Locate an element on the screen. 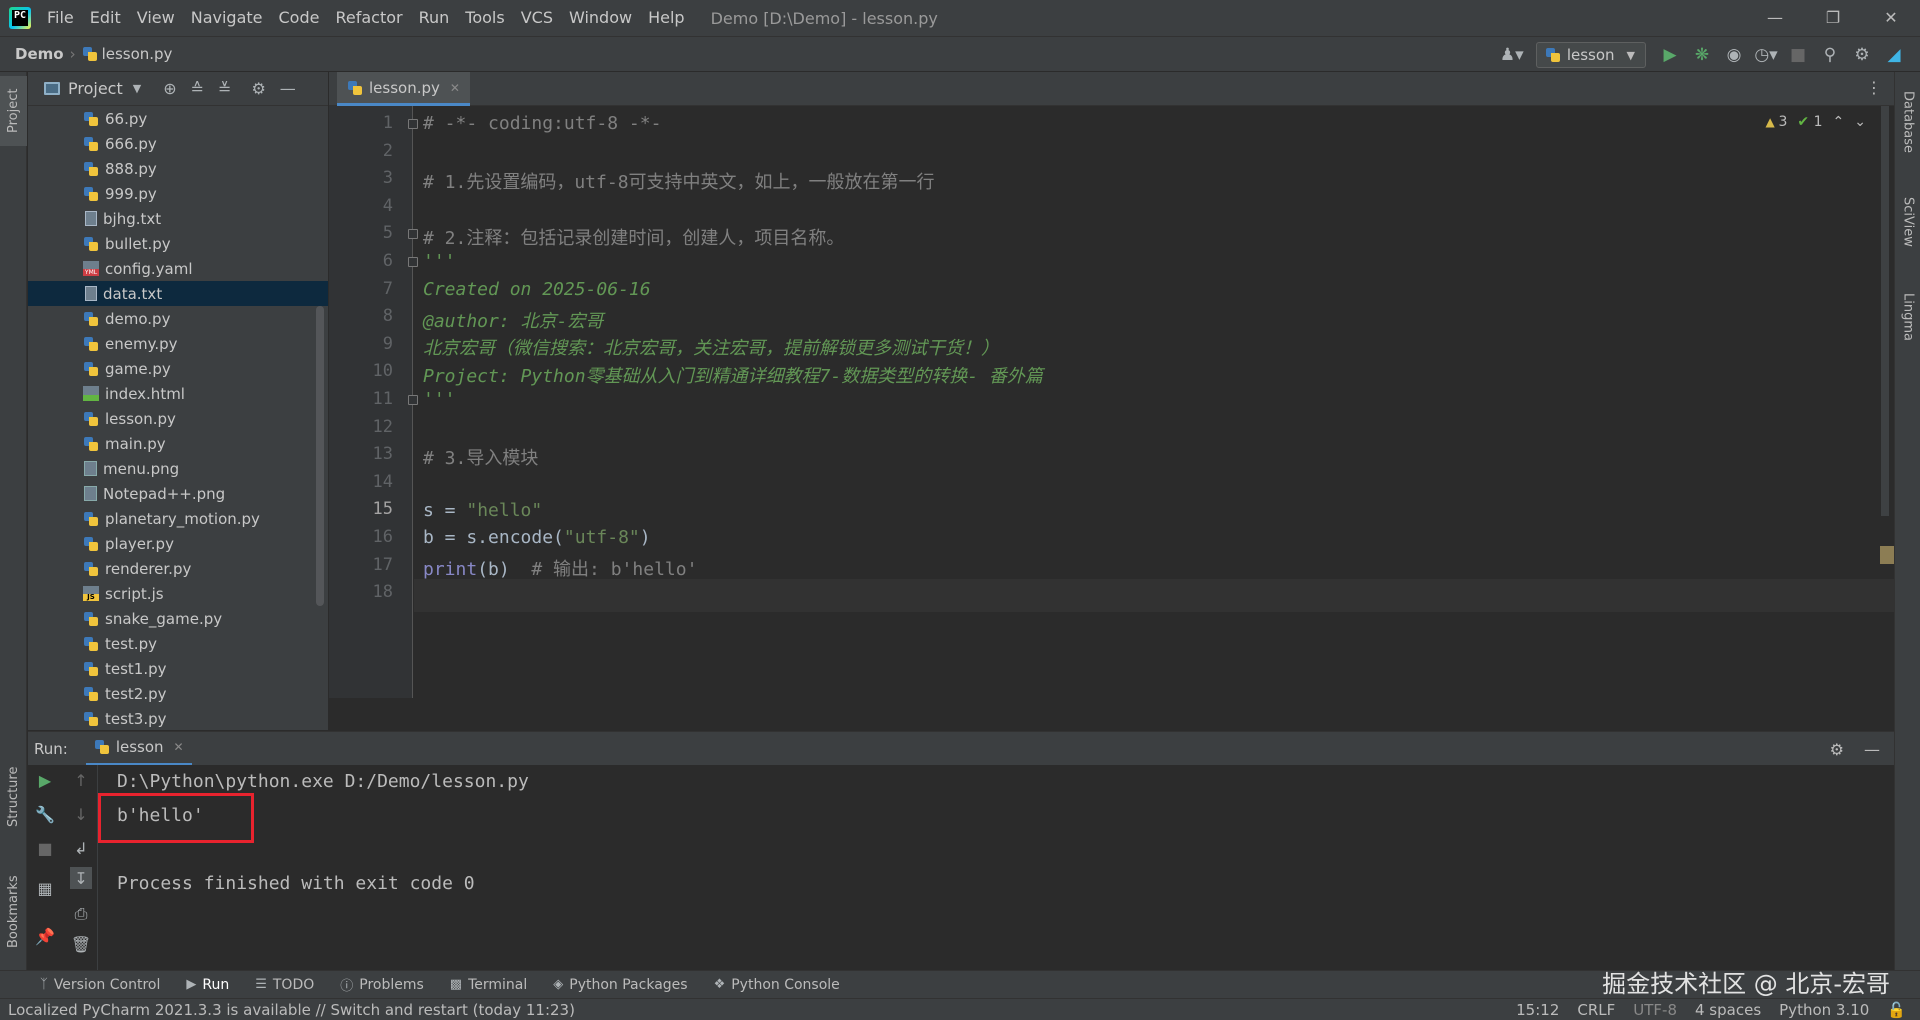 Image resolution: width=1920 pixels, height=1020 pixels. expand-all-icon: ≙ is located at coordinates (197, 88).